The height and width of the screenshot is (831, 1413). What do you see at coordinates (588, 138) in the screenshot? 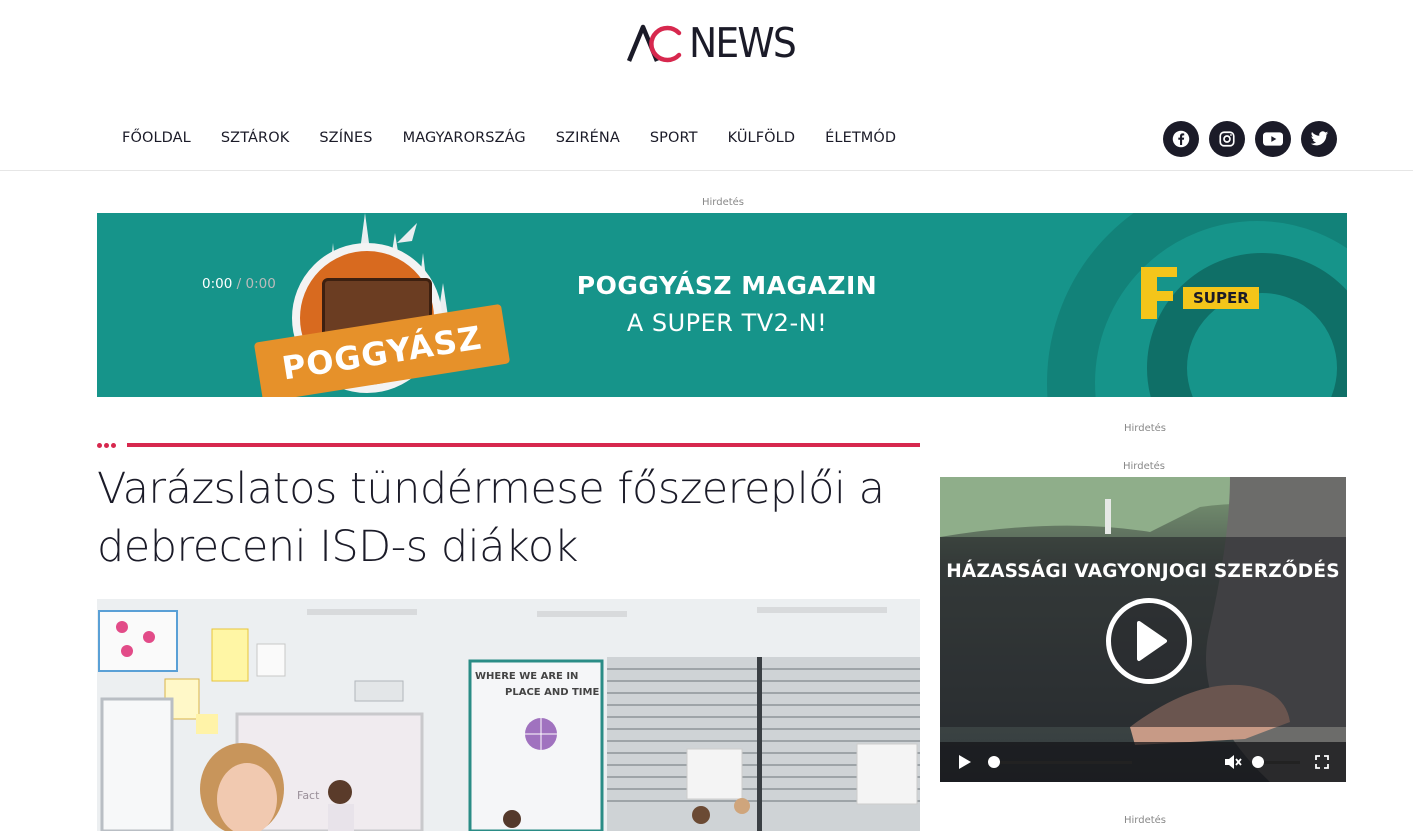
I see `nav-item-szirena: SZIRÉNA` at bounding box center [588, 138].